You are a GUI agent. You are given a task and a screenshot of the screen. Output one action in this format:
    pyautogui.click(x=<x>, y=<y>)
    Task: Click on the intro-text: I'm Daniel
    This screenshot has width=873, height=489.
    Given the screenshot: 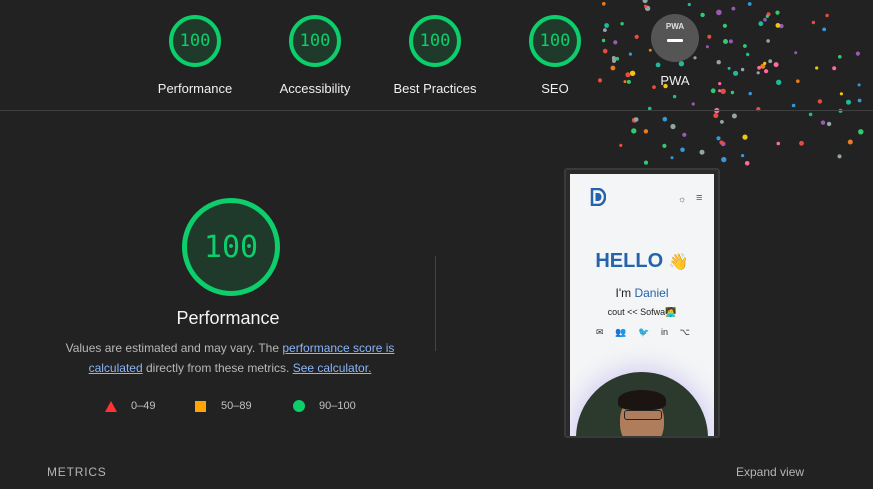 What is the action you would take?
    pyautogui.click(x=642, y=293)
    